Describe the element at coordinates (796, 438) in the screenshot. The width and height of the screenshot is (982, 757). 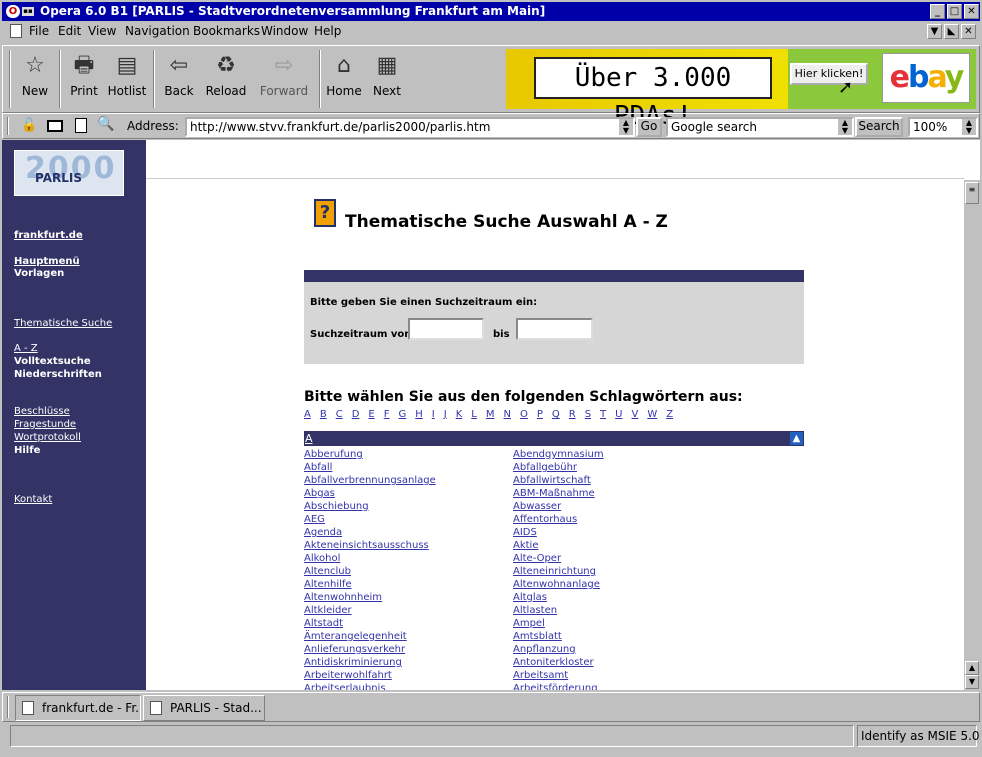
I see `back-to-top-icon: ▲` at that location.